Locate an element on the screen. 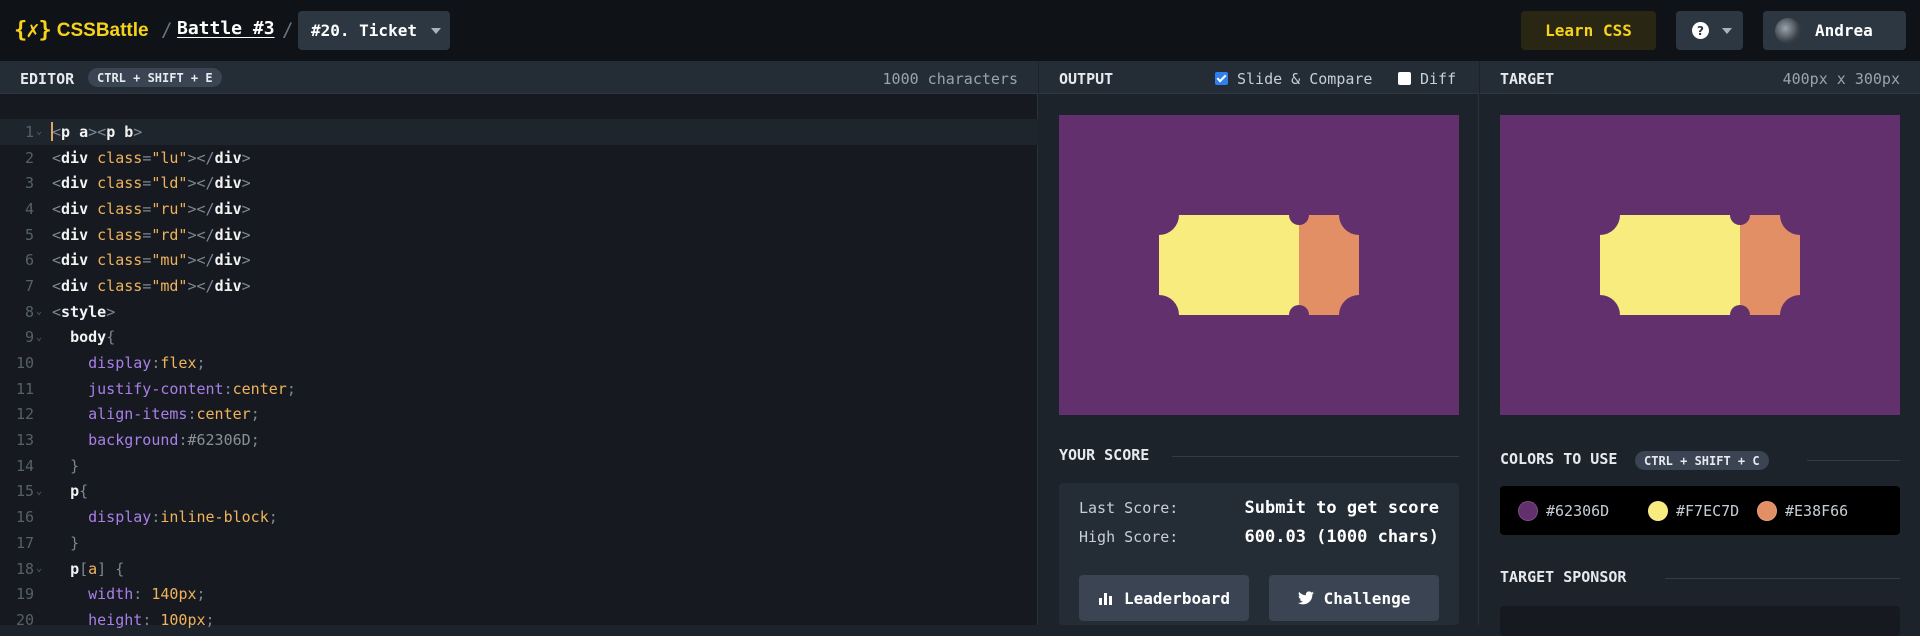  cssbattle-logo: {✗} CSSBattle is located at coordinates (81, 30).